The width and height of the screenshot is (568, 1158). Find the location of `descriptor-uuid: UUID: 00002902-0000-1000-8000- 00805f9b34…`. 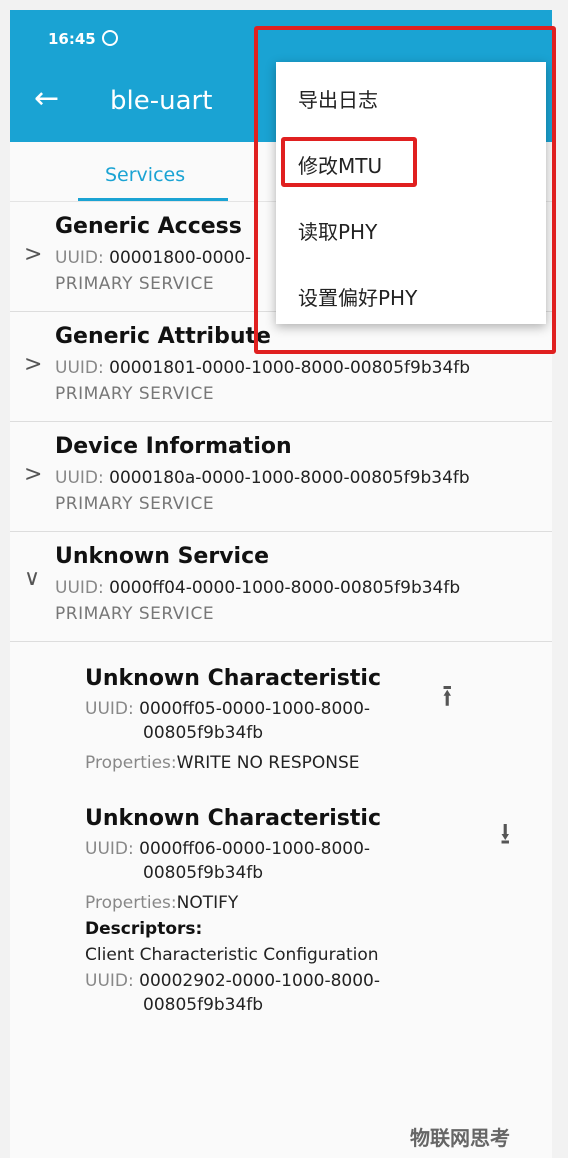

descriptor-uuid: UUID: 00002902-0000-1000-8000- 00805f9b34… is located at coordinates (305, 993).